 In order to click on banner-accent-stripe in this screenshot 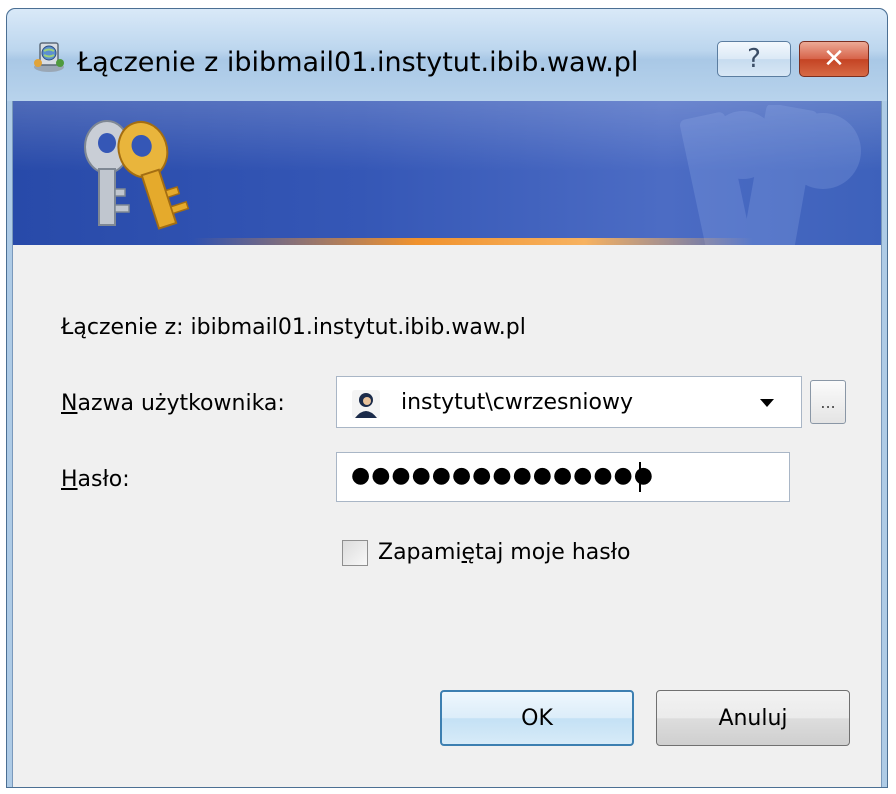, I will do `click(473, 241)`.